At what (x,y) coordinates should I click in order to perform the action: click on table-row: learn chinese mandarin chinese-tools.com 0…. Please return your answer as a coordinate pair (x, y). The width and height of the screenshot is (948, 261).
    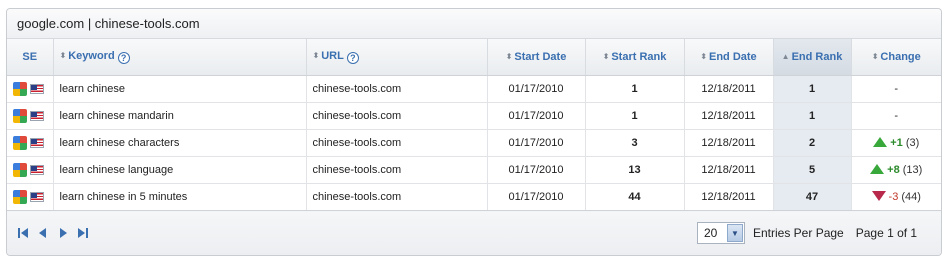
    Looking at the image, I should click on (474, 116).